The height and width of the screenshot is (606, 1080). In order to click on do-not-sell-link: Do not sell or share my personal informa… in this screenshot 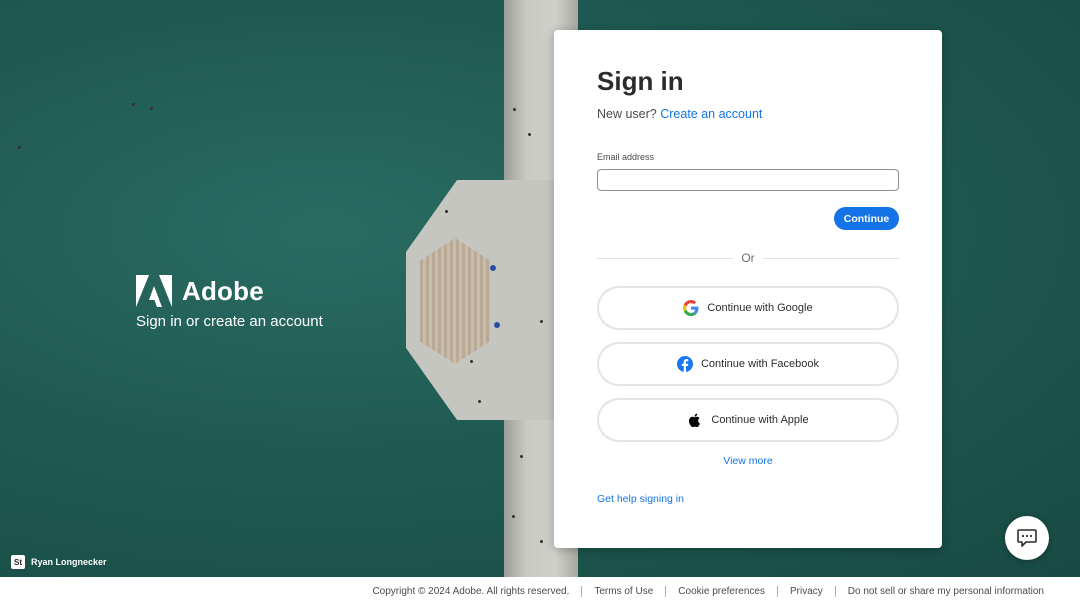, I will do `click(946, 591)`.